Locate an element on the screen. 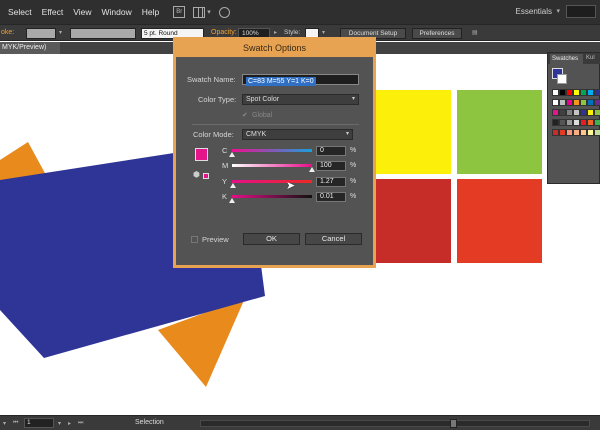 The image size is (600, 430). page-field: 1 is located at coordinates (39, 423).